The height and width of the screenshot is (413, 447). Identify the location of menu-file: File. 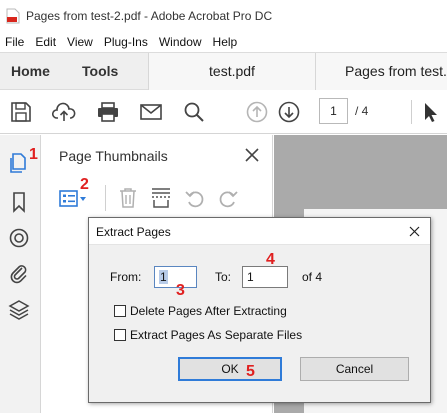
(15, 42).